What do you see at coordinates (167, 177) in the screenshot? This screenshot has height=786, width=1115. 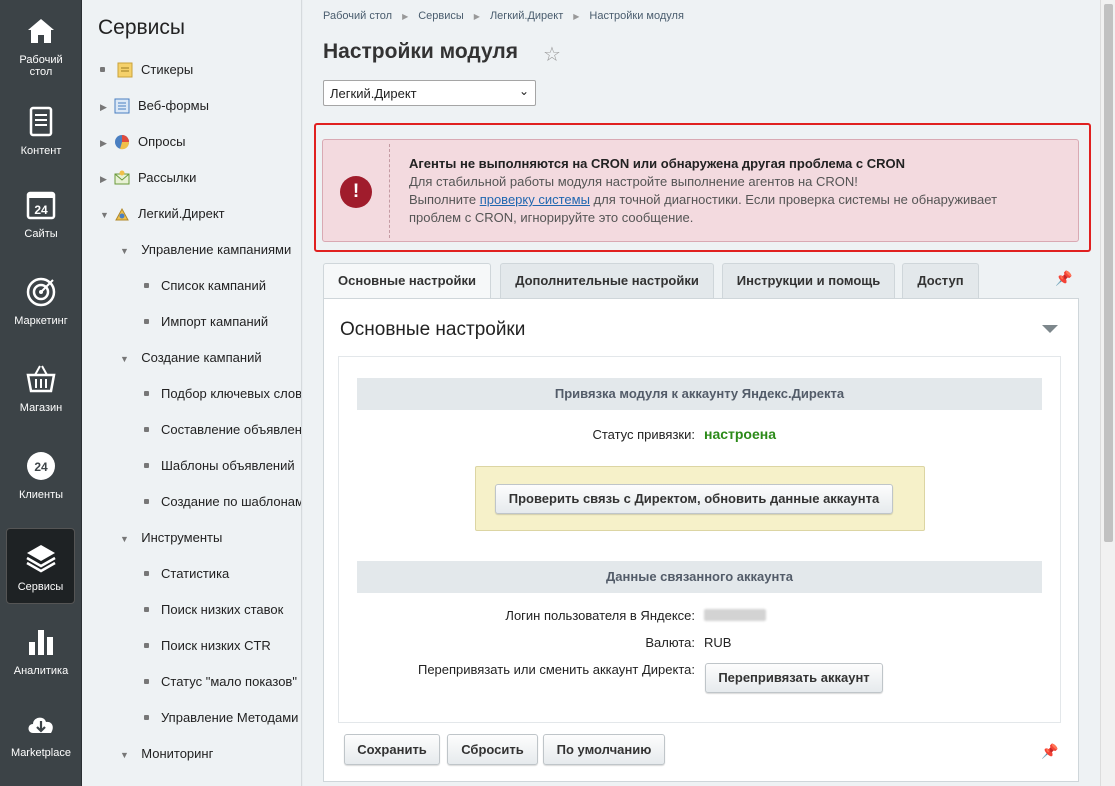 I see `tree-item-label: Рассылки` at bounding box center [167, 177].